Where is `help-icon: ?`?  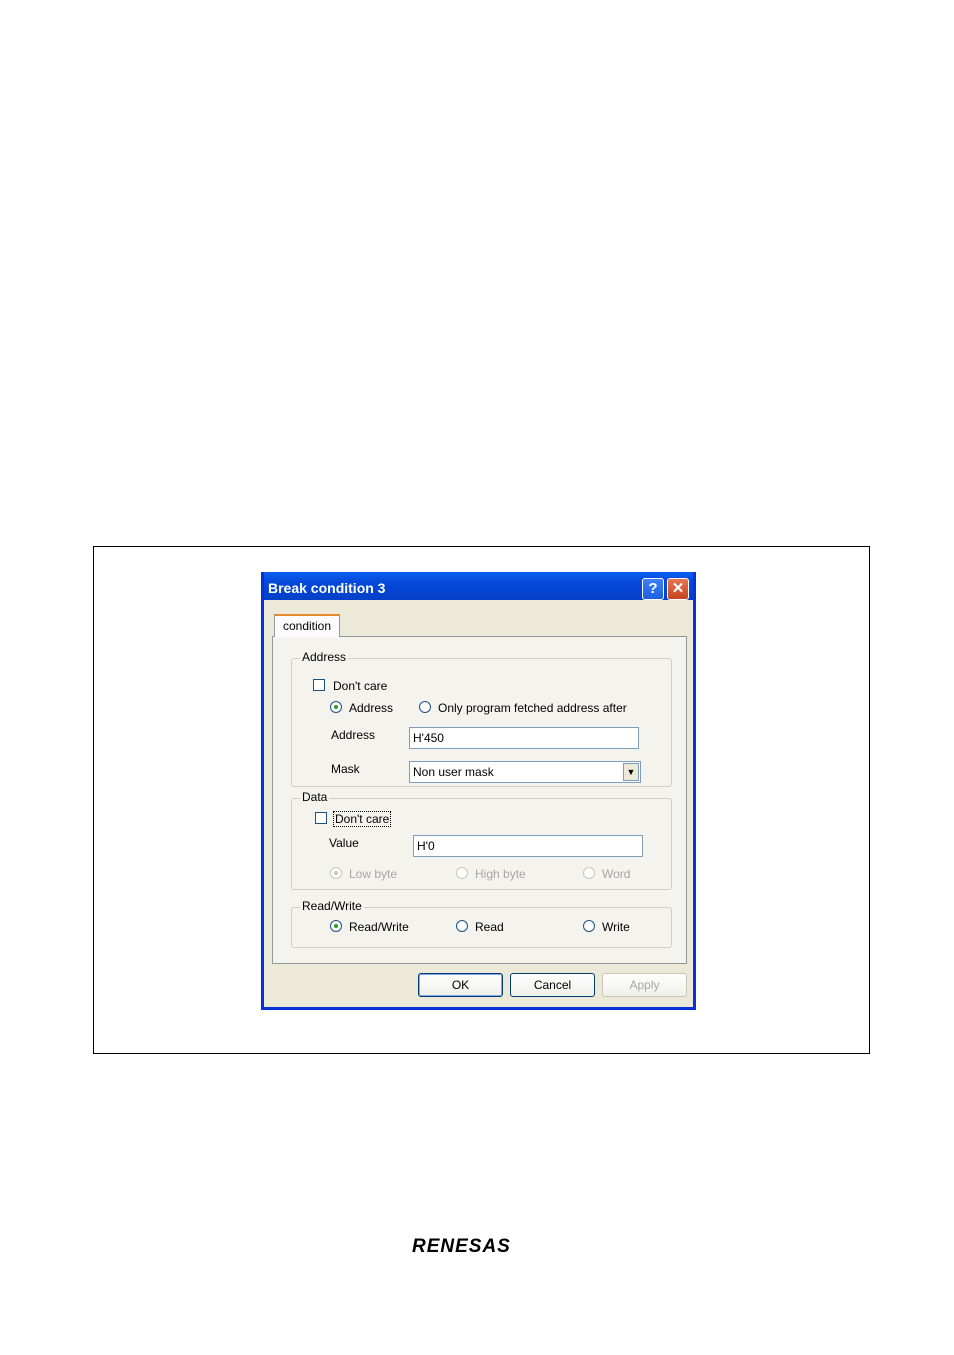 help-icon: ? is located at coordinates (653, 588).